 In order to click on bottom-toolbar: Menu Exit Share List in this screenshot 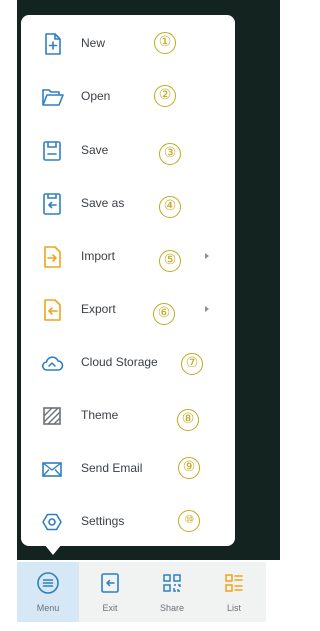, I will do `click(148, 595)`.